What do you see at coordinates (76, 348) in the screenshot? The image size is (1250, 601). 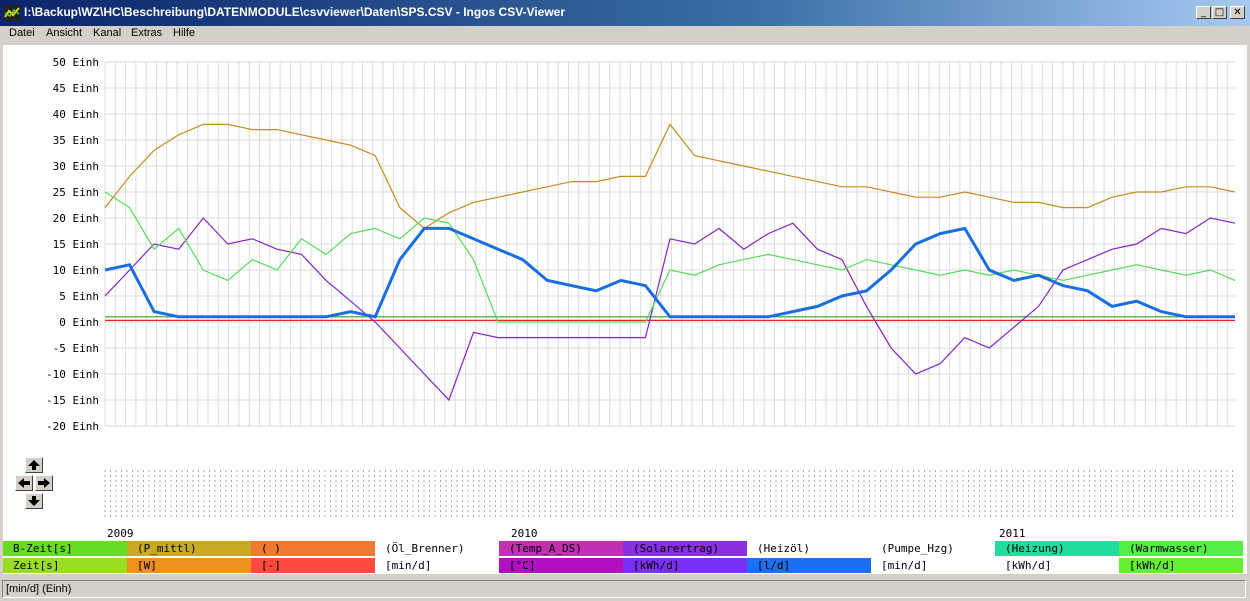 I see `y-tick-label: -5 Einh` at bounding box center [76, 348].